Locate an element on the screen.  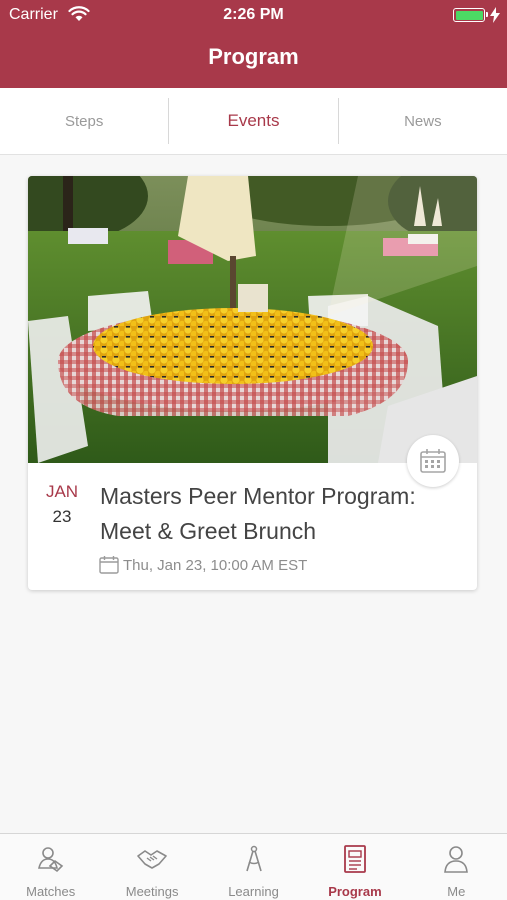
page-title: Program is located at coordinates (253, 56).